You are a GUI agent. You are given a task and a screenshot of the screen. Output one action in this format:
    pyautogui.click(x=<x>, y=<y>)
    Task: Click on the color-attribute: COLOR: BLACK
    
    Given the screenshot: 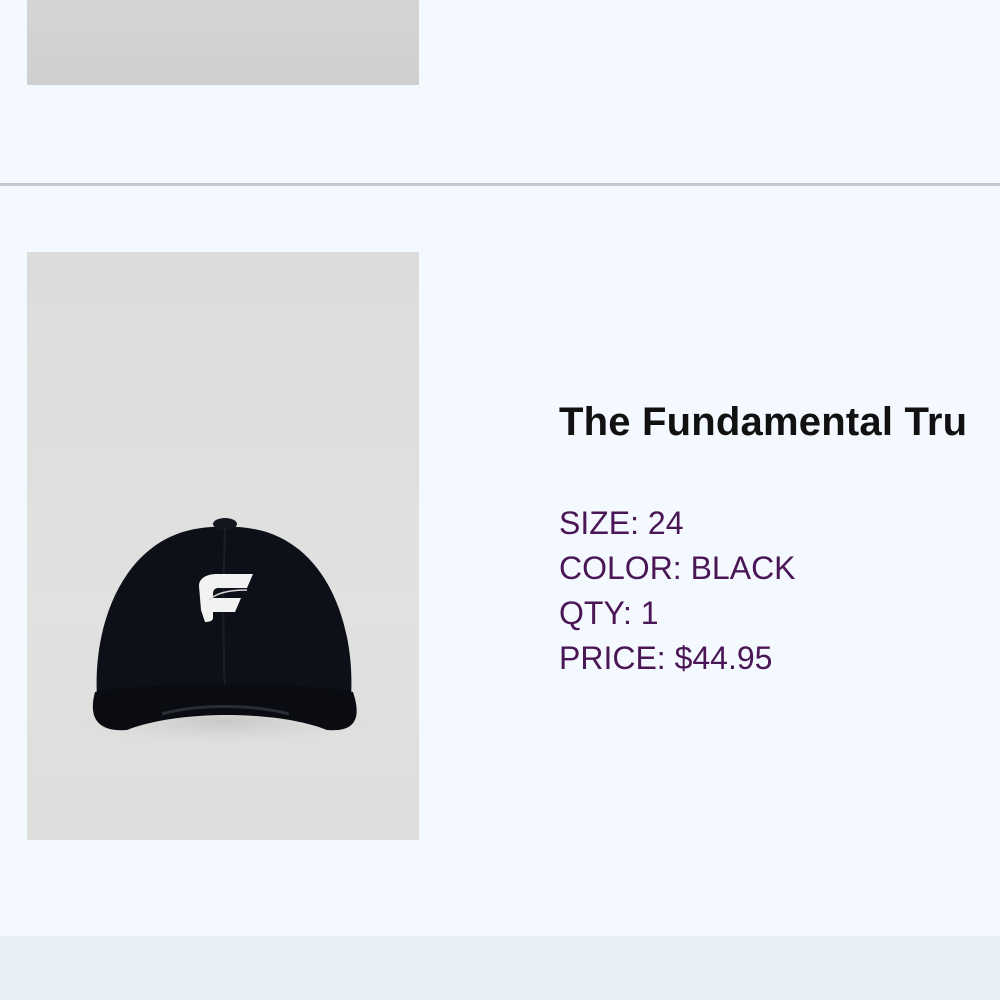 What is the action you would take?
    pyautogui.click(x=677, y=568)
    